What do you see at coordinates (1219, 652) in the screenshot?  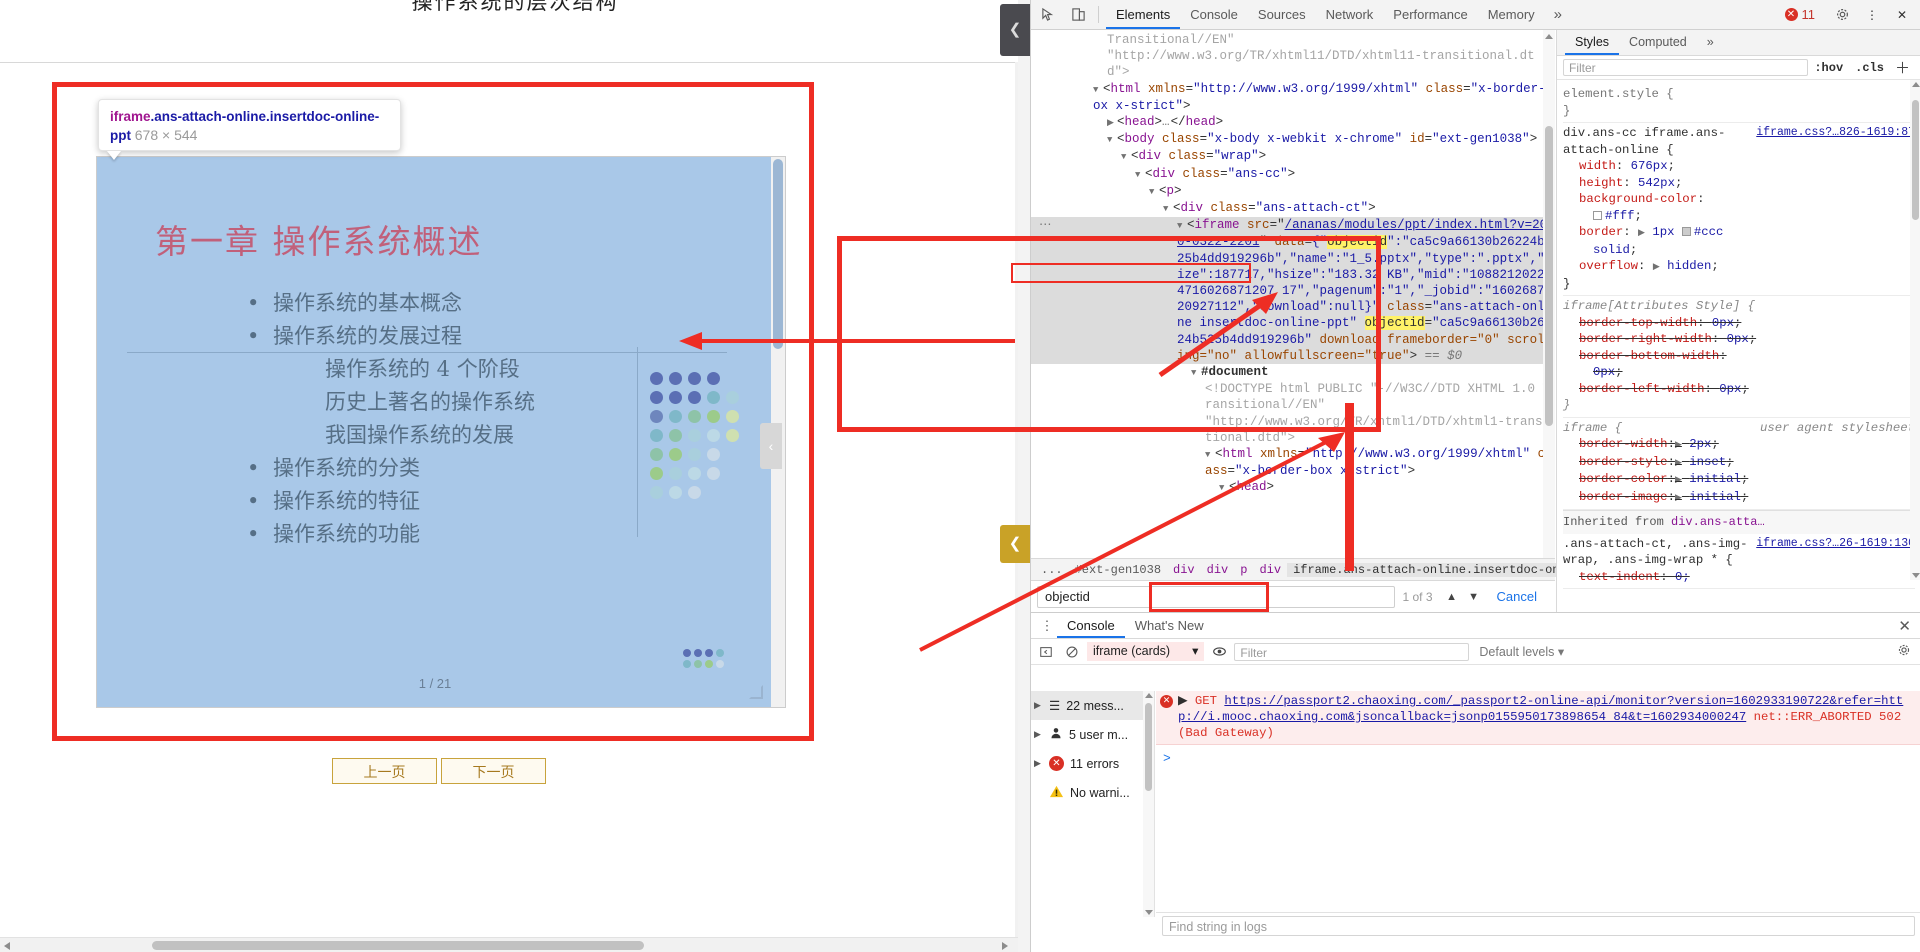 I see `live-expression-icon` at bounding box center [1219, 652].